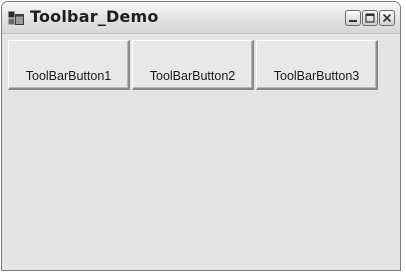 This screenshot has width=406, height=275. What do you see at coordinates (201, 18) in the screenshot?
I see `title-bar: Toolbar_Demo` at bounding box center [201, 18].